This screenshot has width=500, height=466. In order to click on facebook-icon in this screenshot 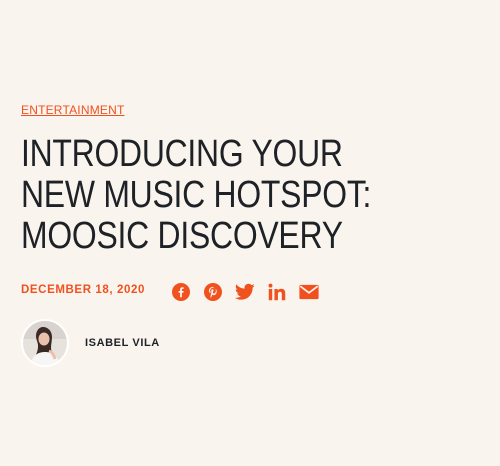, I will do `click(181, 292)`.